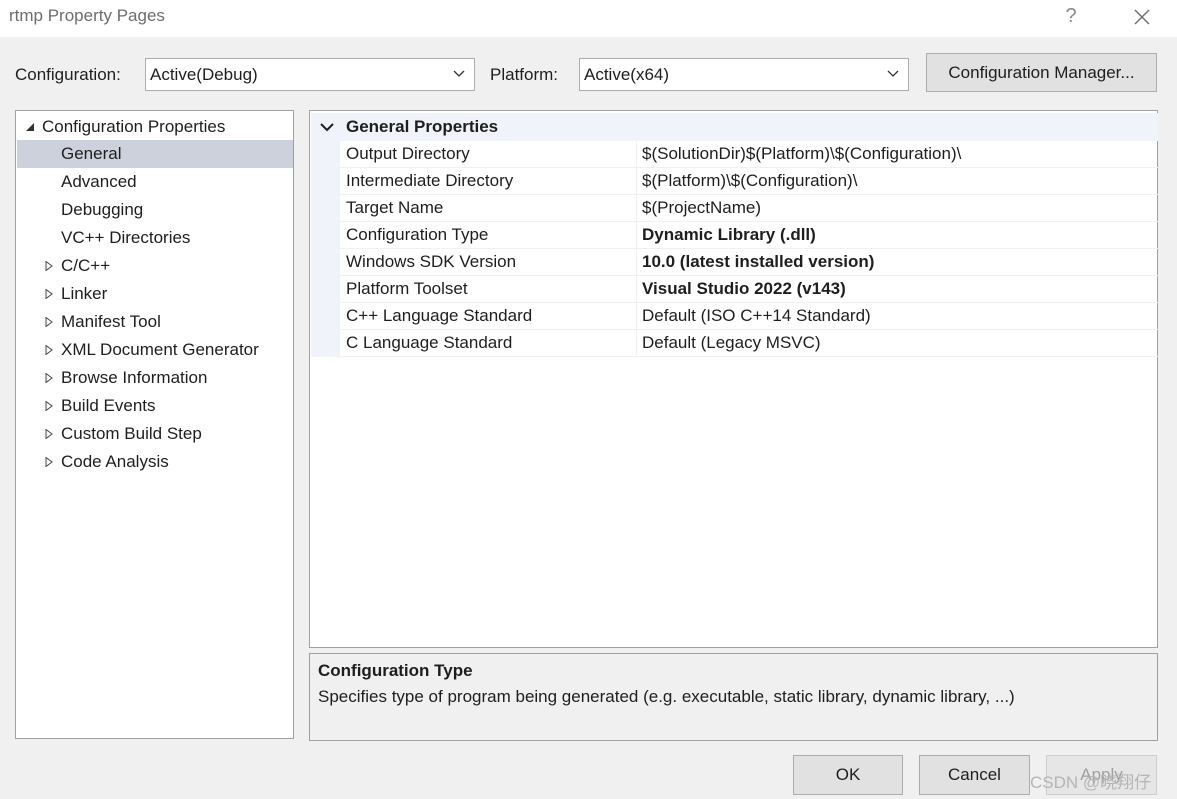  What do you see at coordinates (744, 74) in the screenshot?
I see `platform-select: Active(x64)` at bounding box center [744, 74].